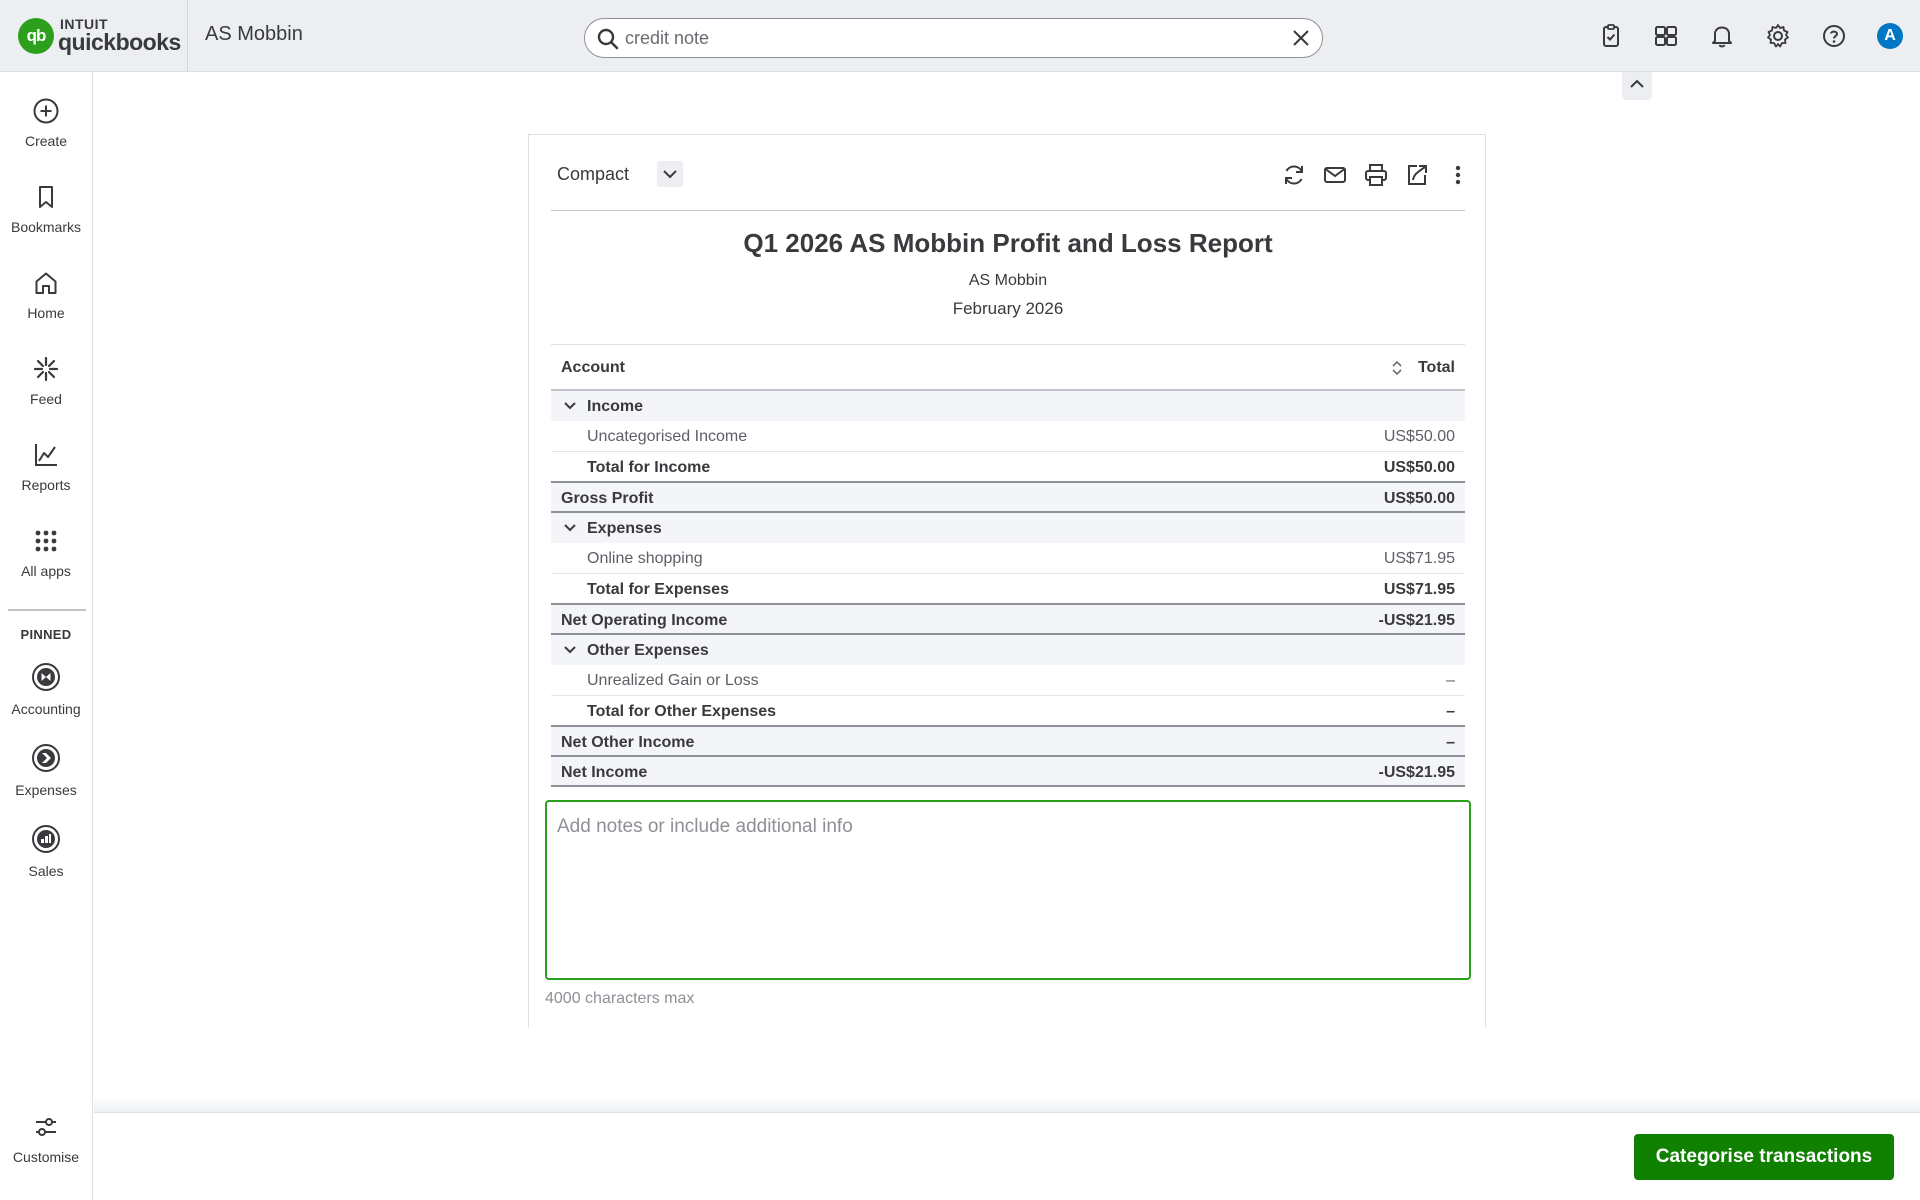  What do you see at coordinates (1008, 650) in the screenshot?
I see `report-row-section: Other Expenses` at bounding box center [1008, 650].